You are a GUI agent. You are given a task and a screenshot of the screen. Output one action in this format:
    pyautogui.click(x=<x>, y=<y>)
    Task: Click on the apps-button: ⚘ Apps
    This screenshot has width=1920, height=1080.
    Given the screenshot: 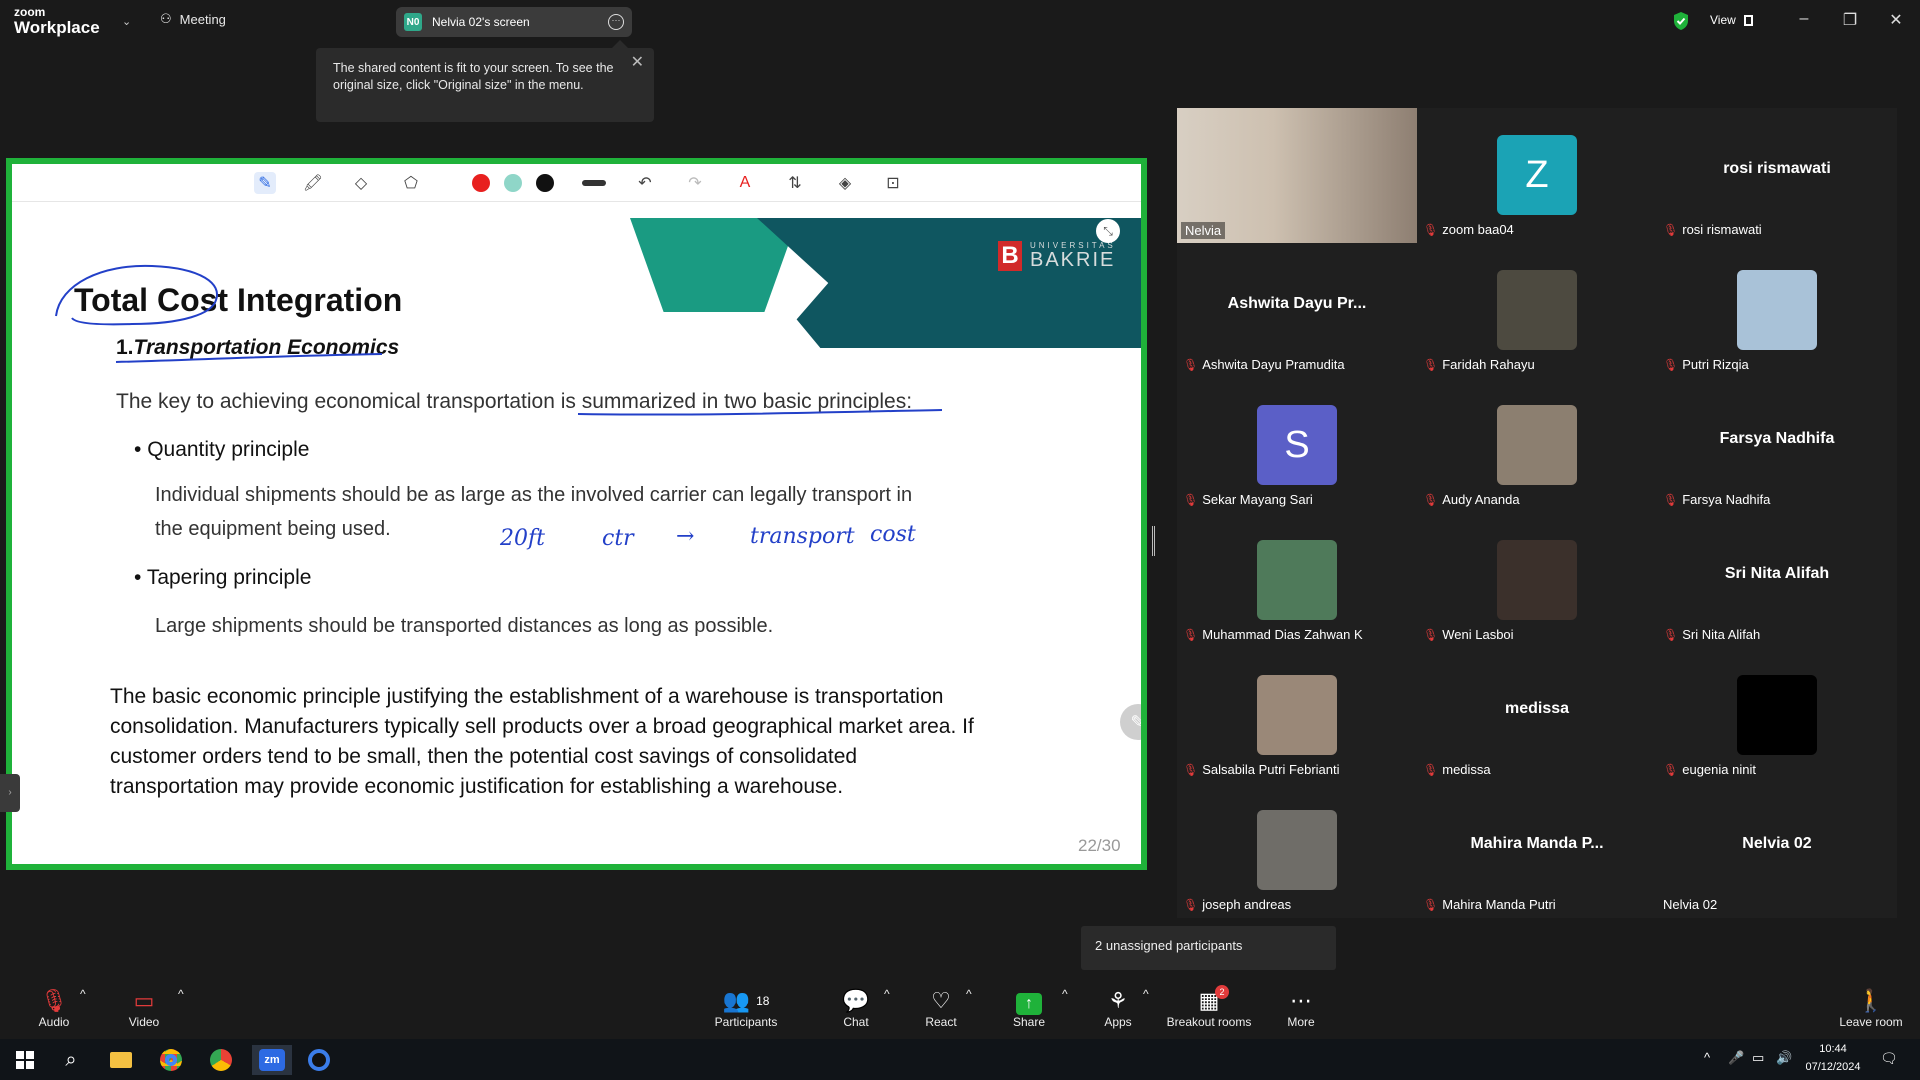 What is the action you would take?
    pyautogui.click(x=1118, y=1008)
    